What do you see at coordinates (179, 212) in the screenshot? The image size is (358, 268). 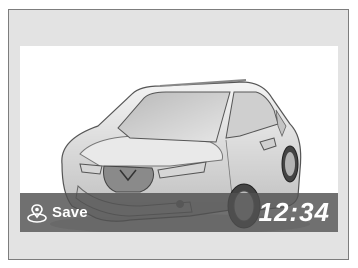 I see `bottom-bar: Save 12:34` at bounding box center [179, 212].